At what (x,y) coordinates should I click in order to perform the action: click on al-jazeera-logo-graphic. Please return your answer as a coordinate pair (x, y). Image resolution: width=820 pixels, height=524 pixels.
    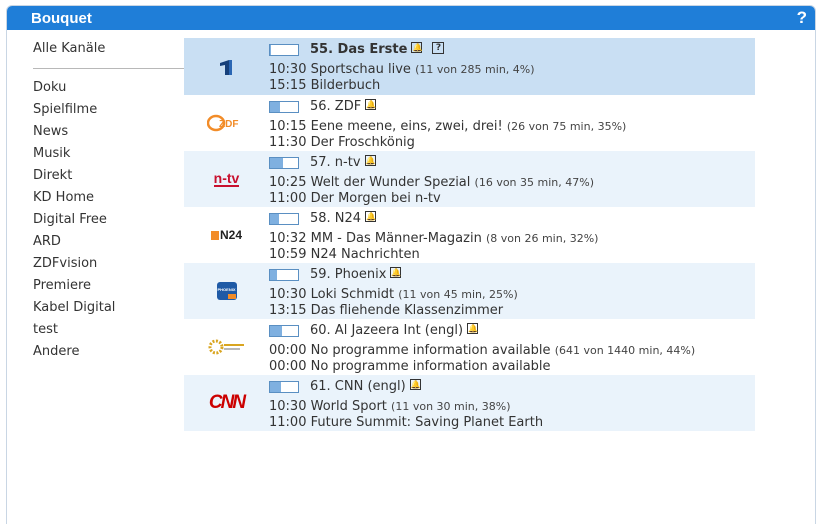
    Looking at the image, I should click on (226, 347).